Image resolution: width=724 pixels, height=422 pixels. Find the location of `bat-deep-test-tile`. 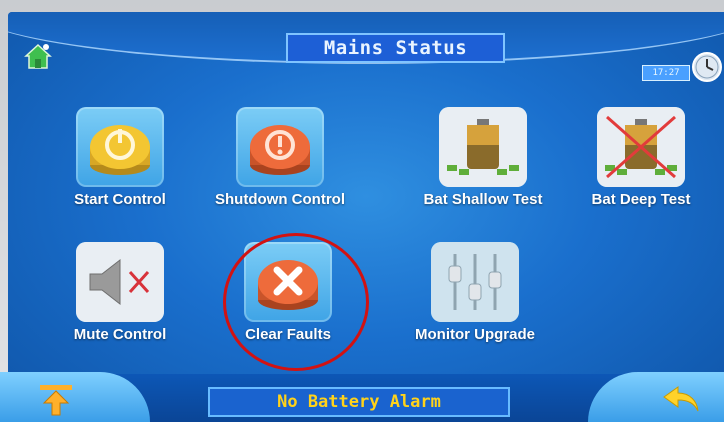

bat-deep-test-tile is located at coordinates (641, 147).